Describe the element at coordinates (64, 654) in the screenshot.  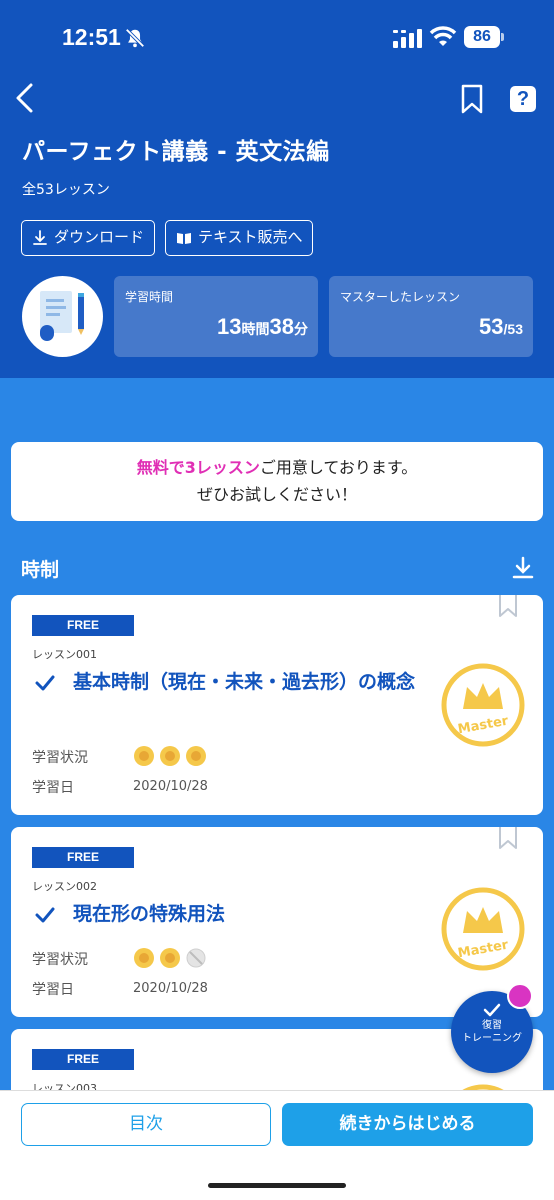
I see `lesson-number: レッスン001` at that location.